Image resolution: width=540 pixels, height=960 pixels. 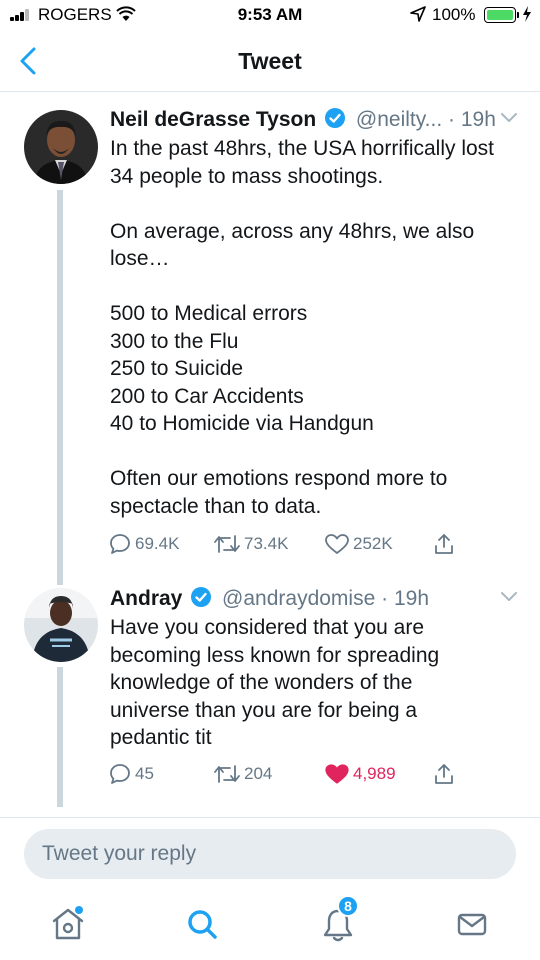 I want to click on tweet-line: 40 to Homicide via Handgun, so click(x=242, y=423).